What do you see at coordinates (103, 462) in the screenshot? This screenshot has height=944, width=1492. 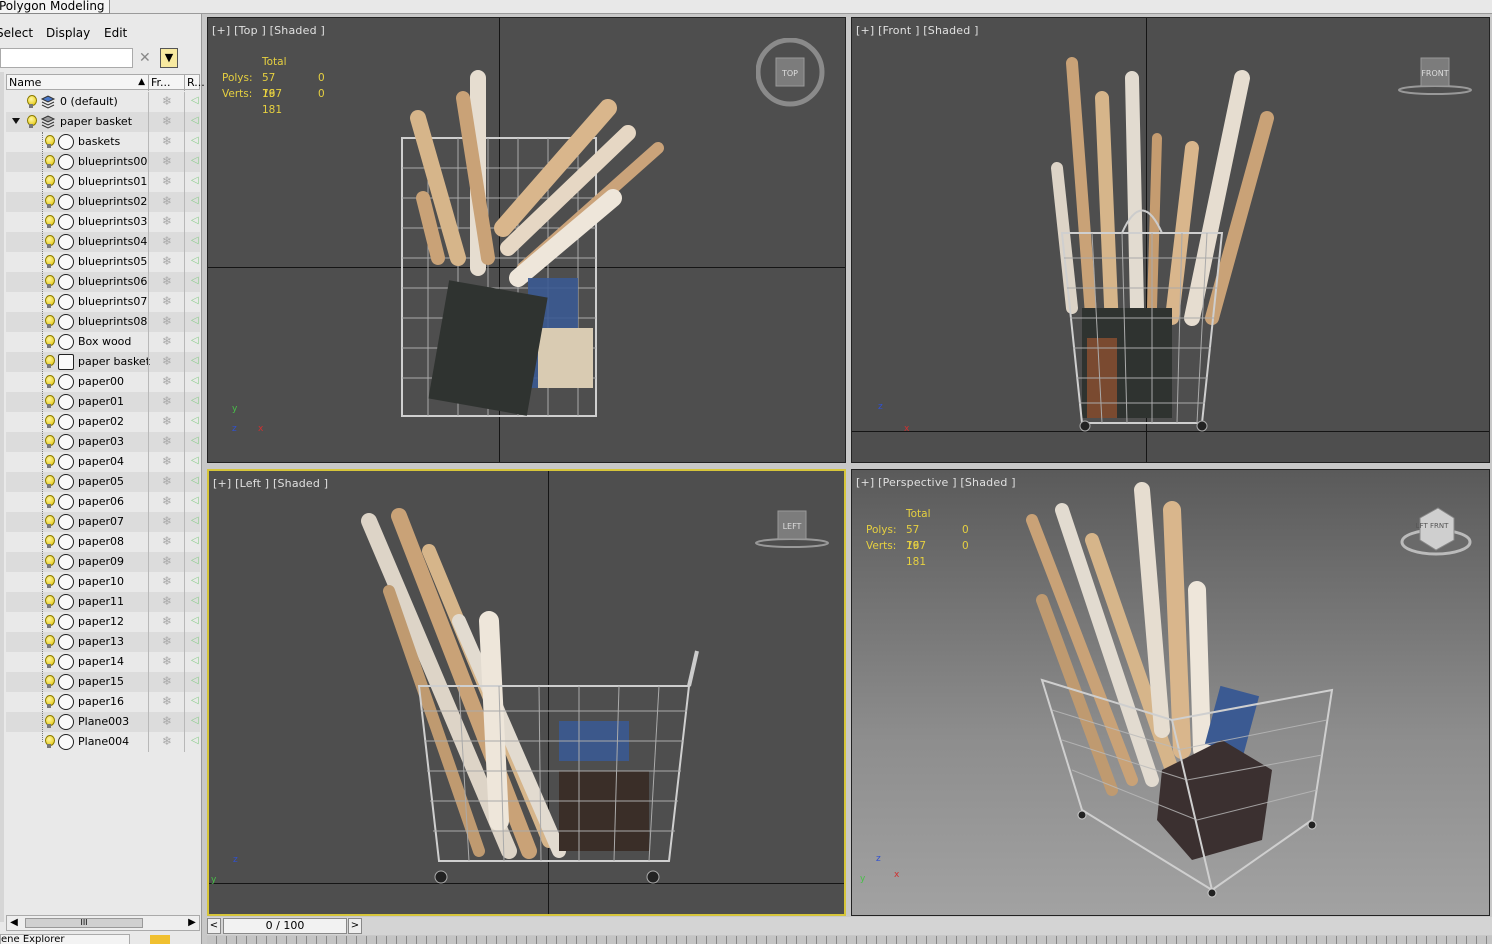 I see `object-row: paper04 ❄ ◁` at bounding box center [103, 462].